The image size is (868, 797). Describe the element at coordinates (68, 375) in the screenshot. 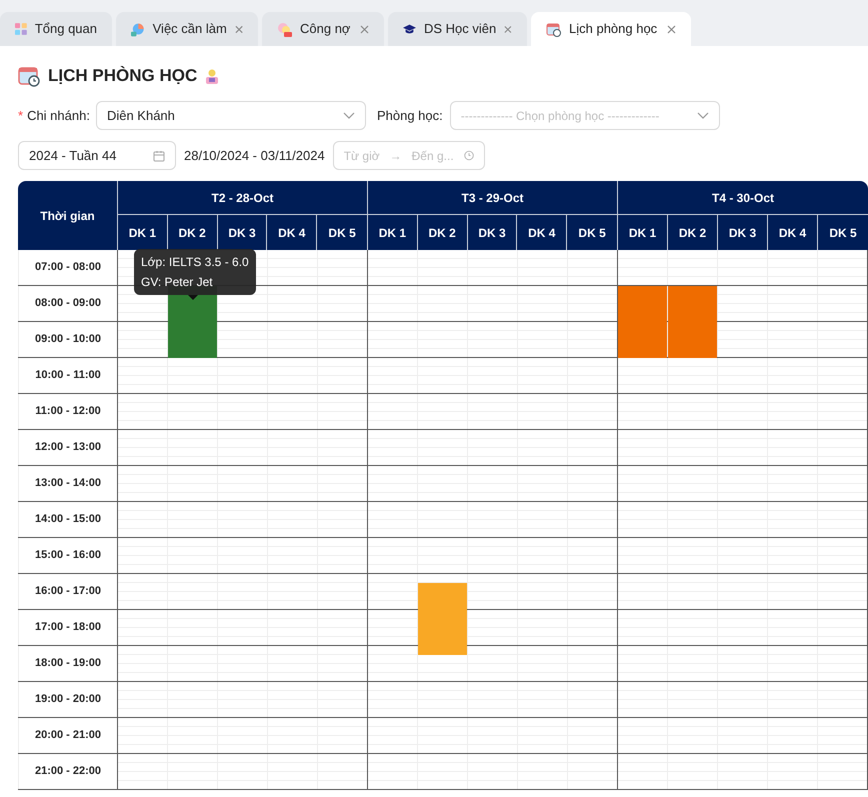

I see `time-cell: 10:00 - 11:00` at that location.